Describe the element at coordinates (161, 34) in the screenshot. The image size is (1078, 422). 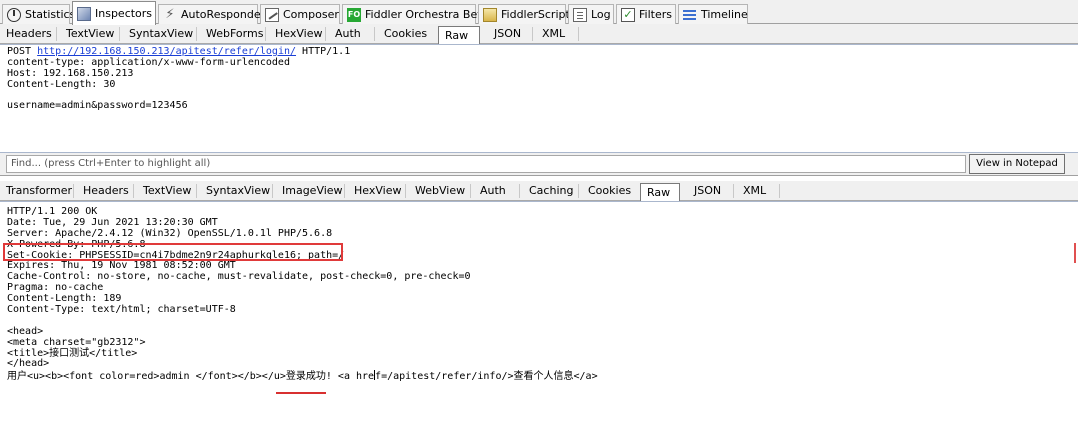
I see `request-tab-syntaxview: SyntaxView` at that location.